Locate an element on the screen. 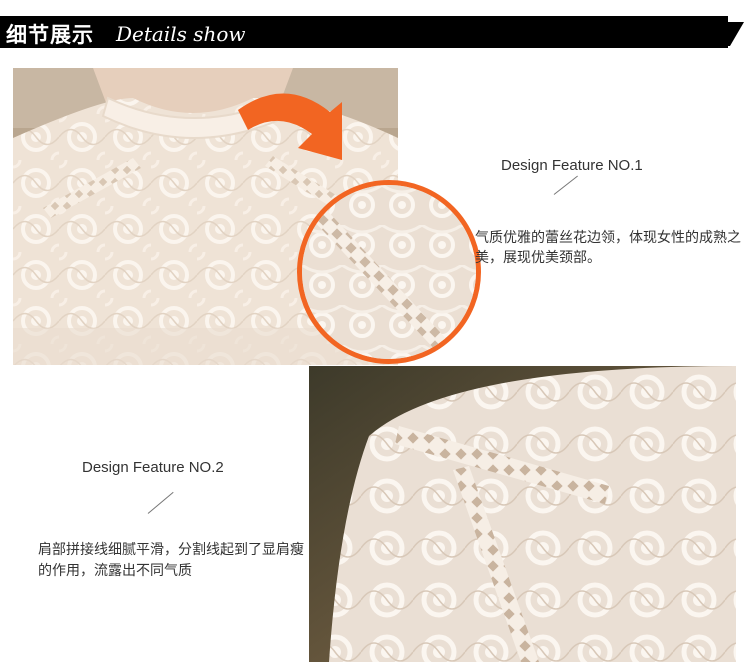 This screenshot has width=750, height=662. feature-1-title: Design Feature NO.1 is located at coordinates (572, 165).